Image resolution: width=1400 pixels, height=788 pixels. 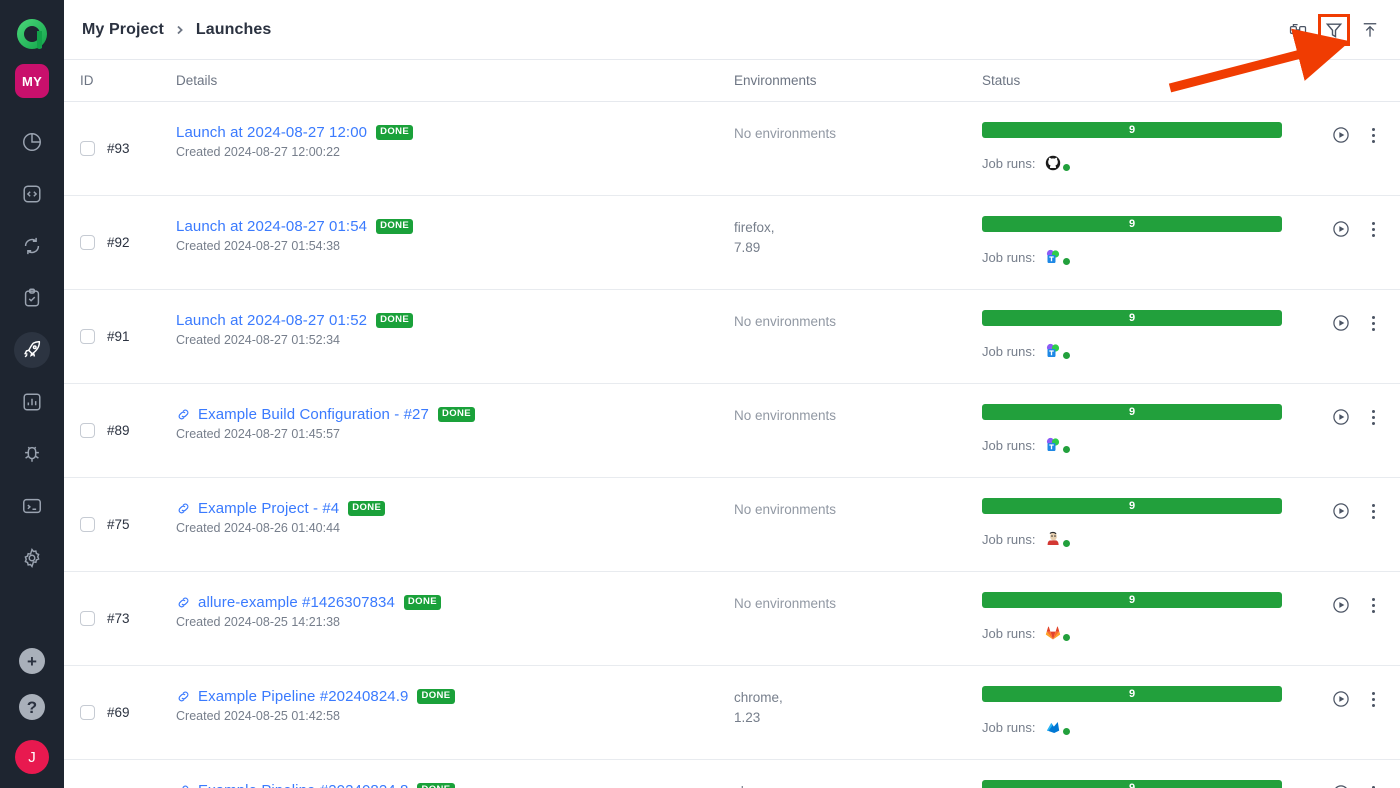 What do you see at coordinates (858, 148) in the screenshot?
I see `row-environments-cell: No environments` at bounding box center [858, 148].